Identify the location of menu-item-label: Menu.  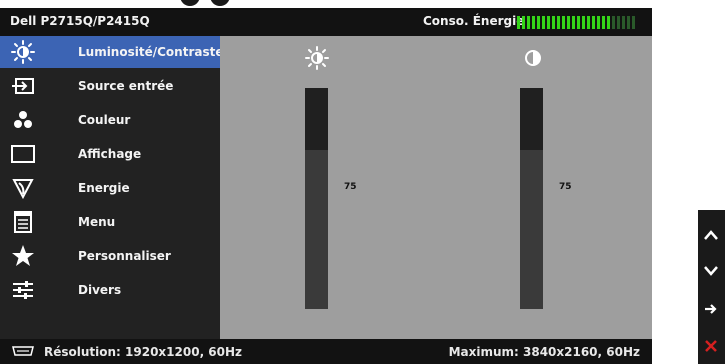
(97, 222).